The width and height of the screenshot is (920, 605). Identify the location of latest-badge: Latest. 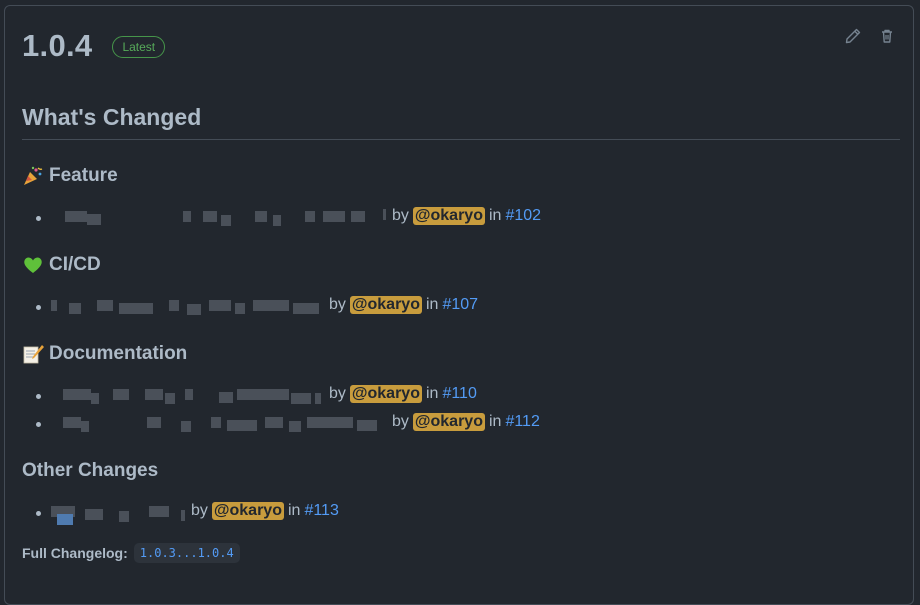
(139, 47).